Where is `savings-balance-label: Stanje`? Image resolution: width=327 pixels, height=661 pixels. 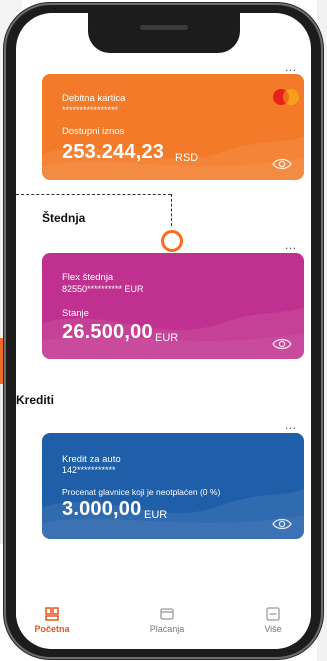 savings-balance-label: Stanje is located at coordinates (75, 313).